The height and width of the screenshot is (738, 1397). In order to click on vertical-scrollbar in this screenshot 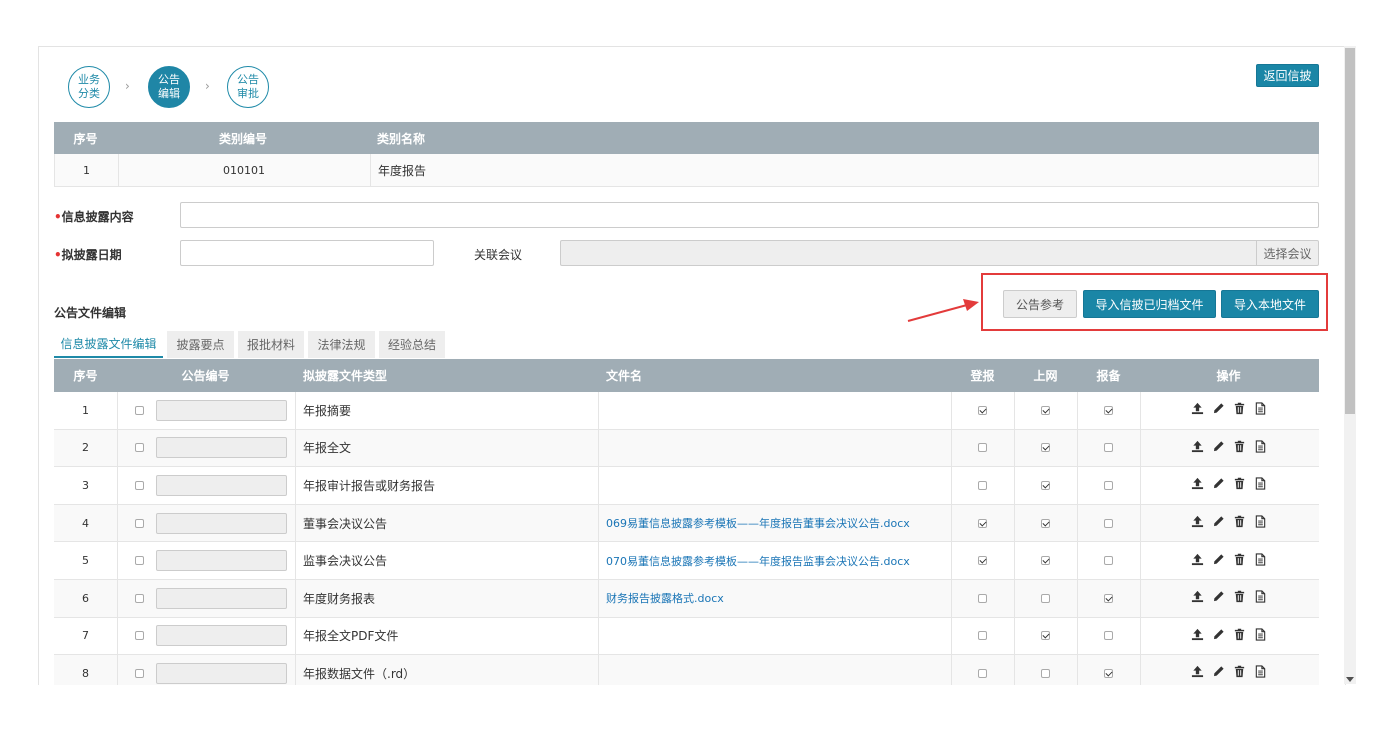, I will do `click(1350, 365)`.